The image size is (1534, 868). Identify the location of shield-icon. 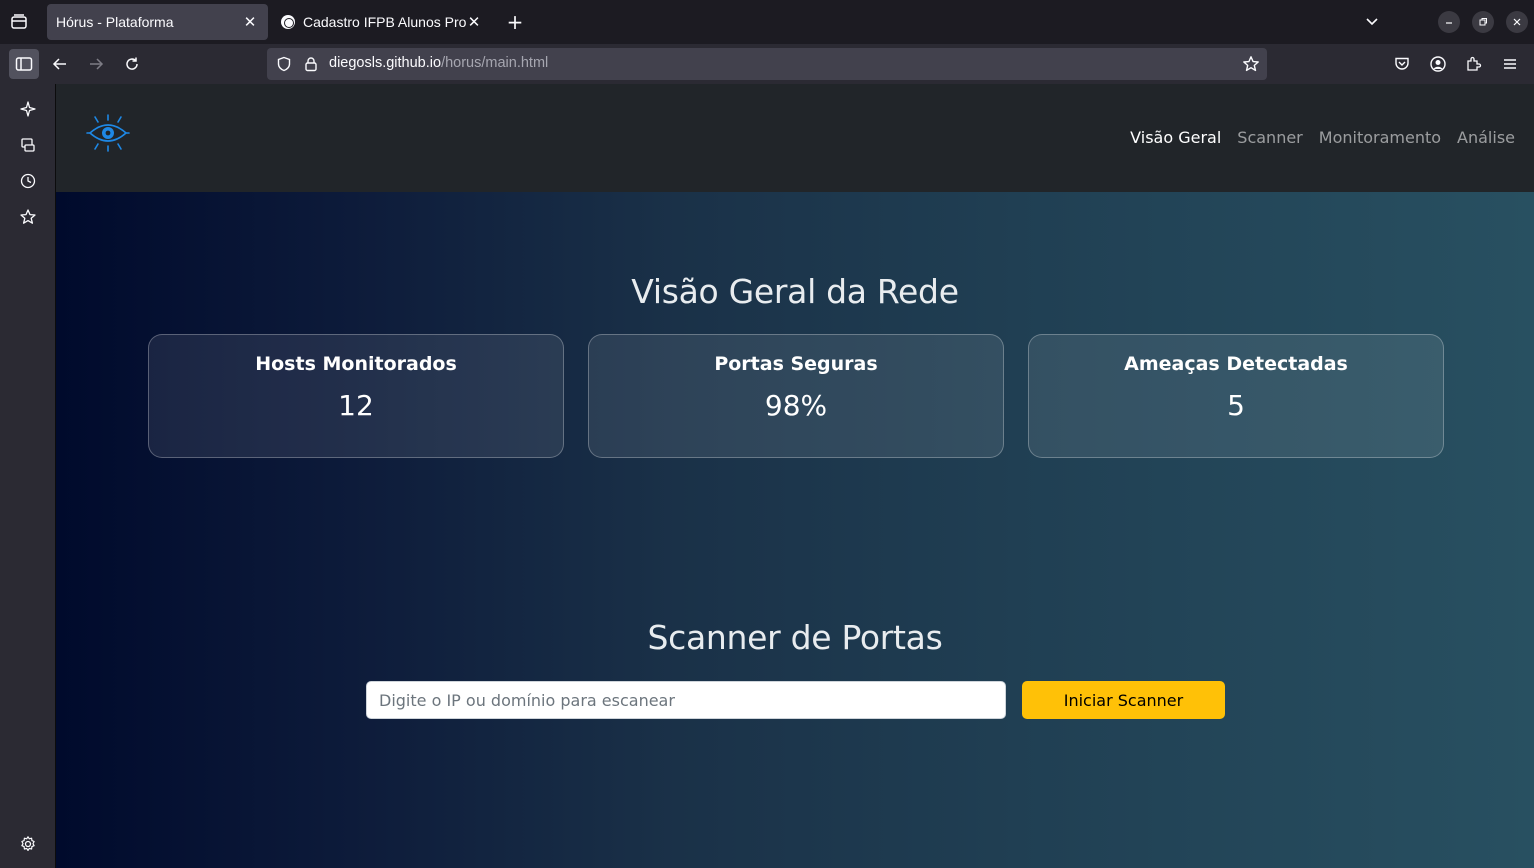
(284, 66).